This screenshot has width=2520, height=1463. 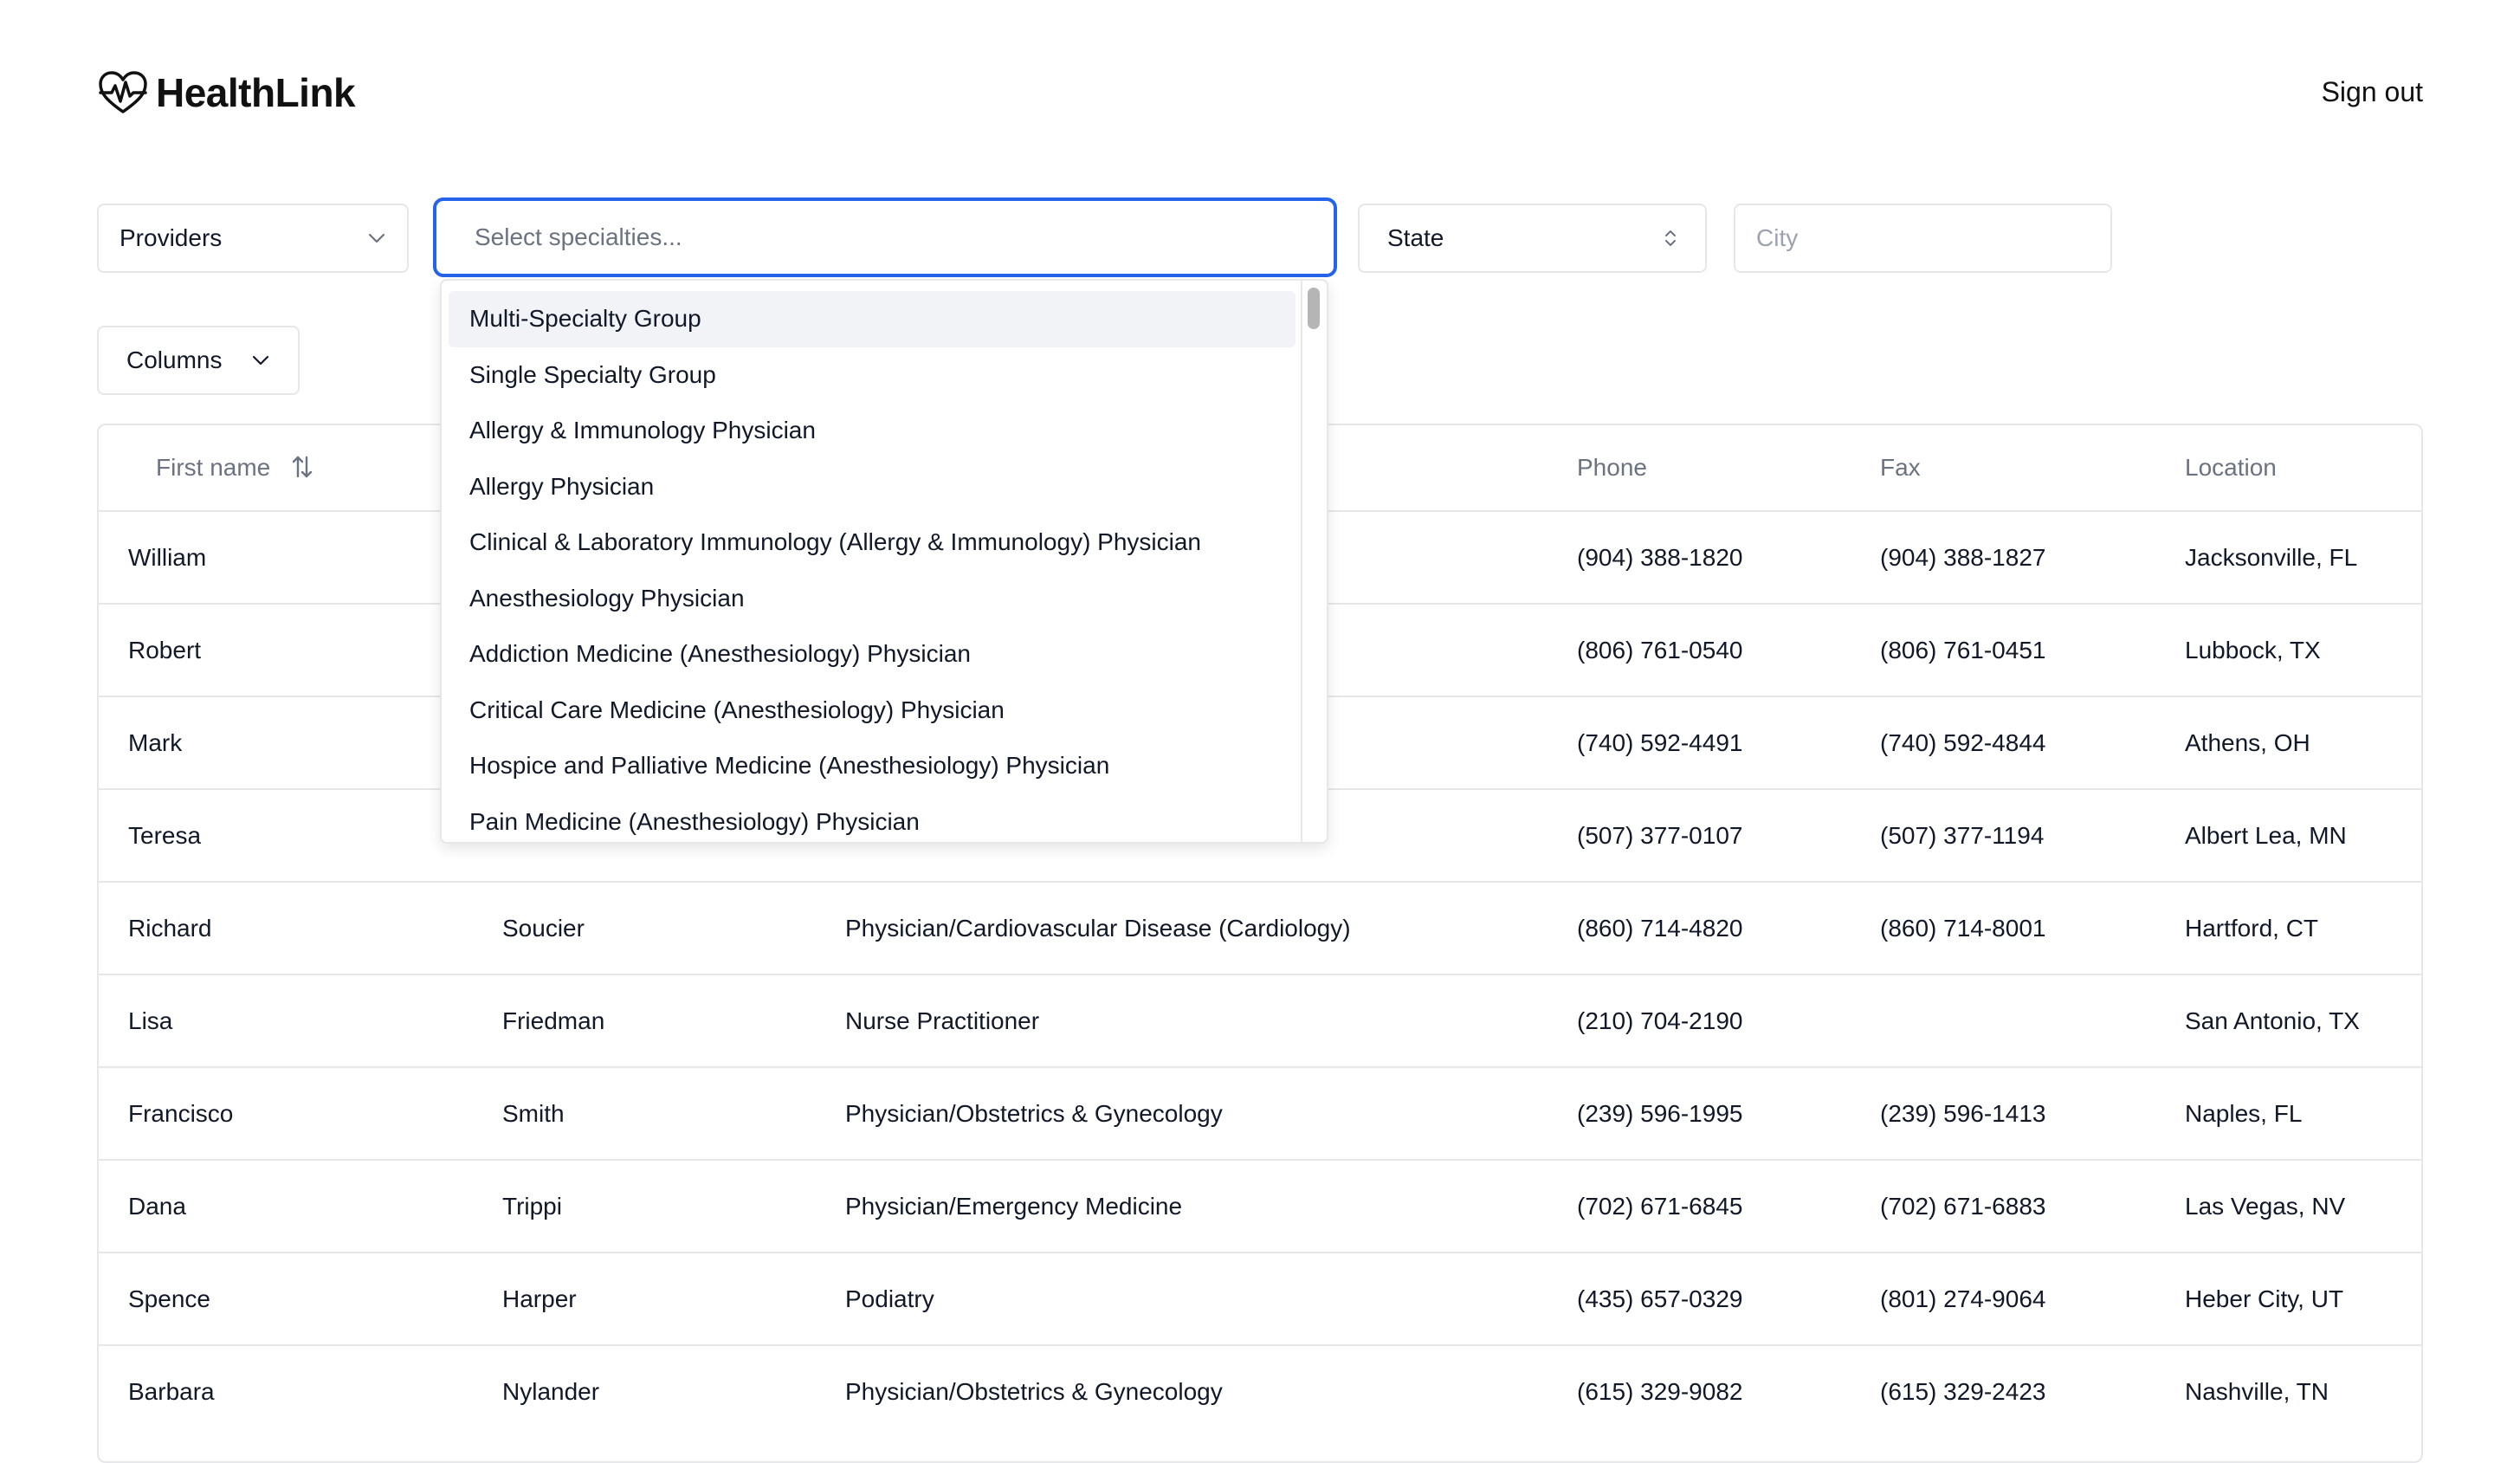 I want to click on phone-cell: (210) 704-2190, so click(x=1728, y=1020).